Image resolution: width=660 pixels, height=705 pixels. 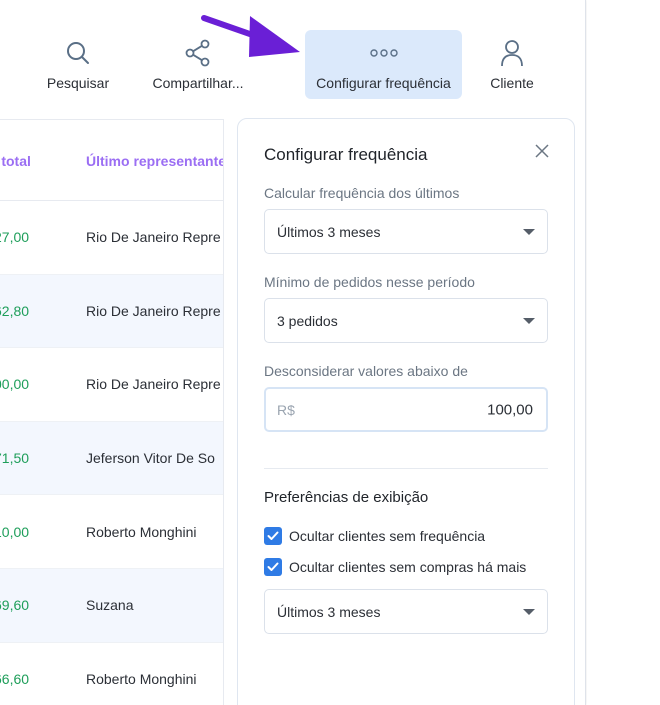 I want to click on annotation-arrow-icon, so click(x=250, y=36).